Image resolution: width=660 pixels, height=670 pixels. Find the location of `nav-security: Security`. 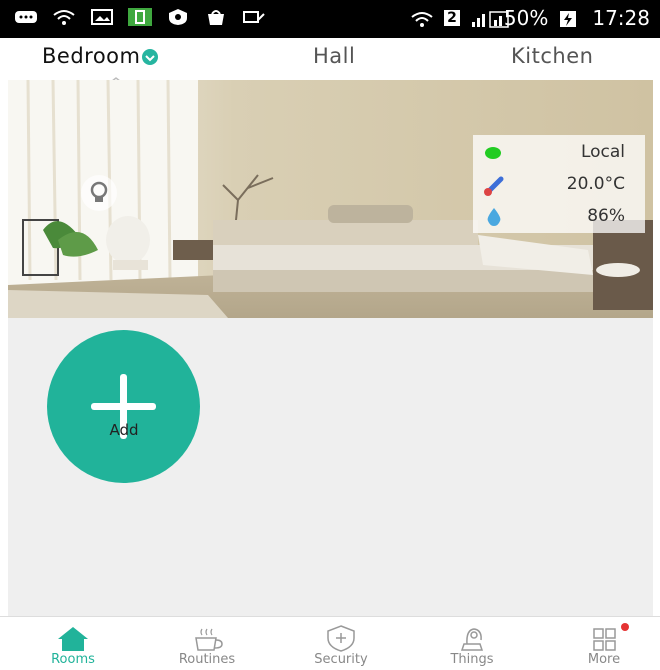

nav-security: Security is located at coordinates (341, 643).